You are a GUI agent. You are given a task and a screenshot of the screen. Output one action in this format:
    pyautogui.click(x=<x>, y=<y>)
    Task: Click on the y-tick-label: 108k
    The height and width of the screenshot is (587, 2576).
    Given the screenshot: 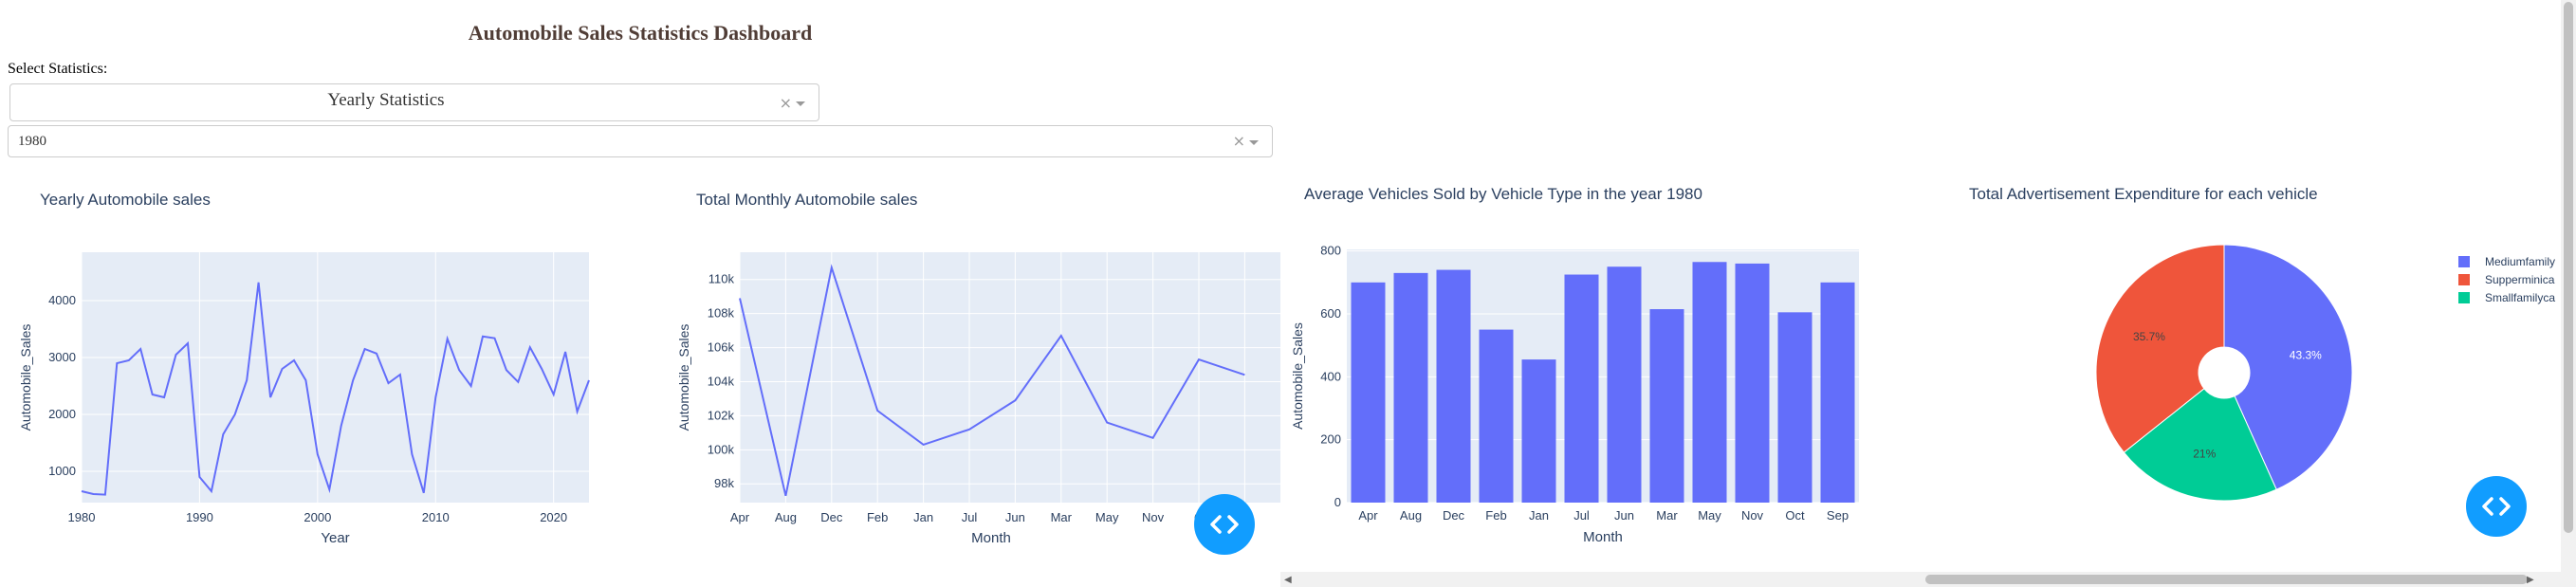 What is the action you would take?
    pyautogui.click(x=721, y=313)
    